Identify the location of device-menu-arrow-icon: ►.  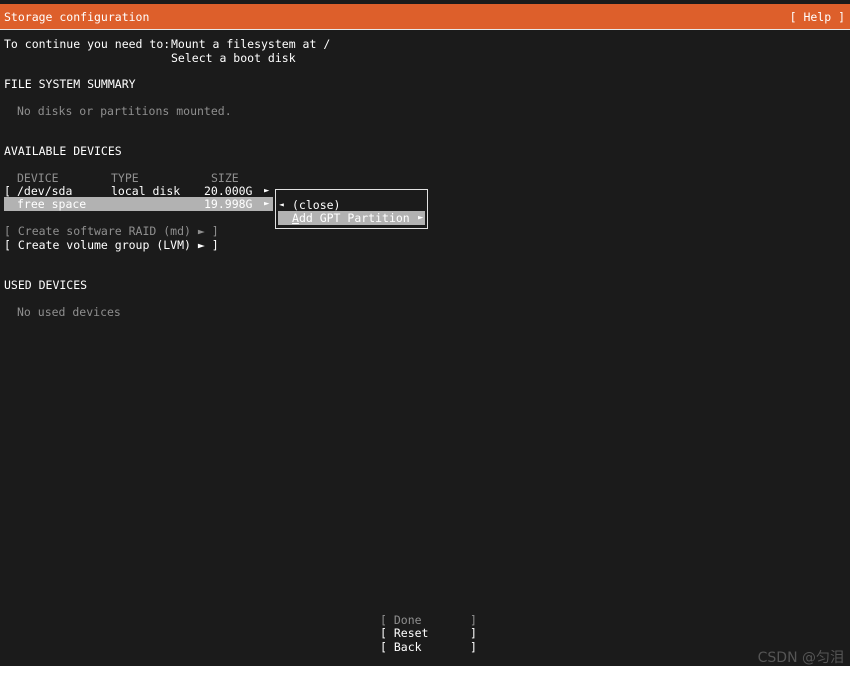
(266, 191).